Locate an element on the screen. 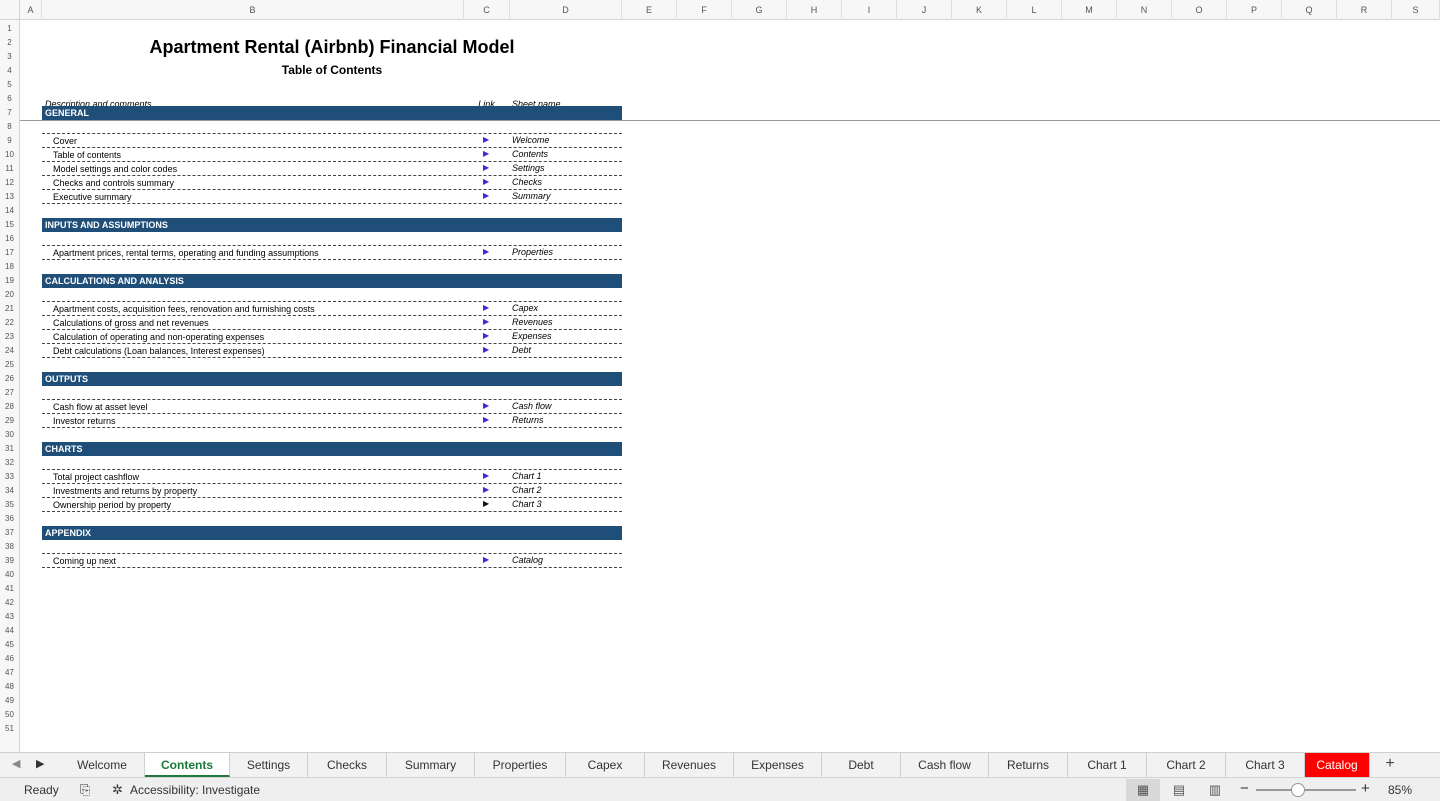  column-header: R is located at coordinates (1364, 10).